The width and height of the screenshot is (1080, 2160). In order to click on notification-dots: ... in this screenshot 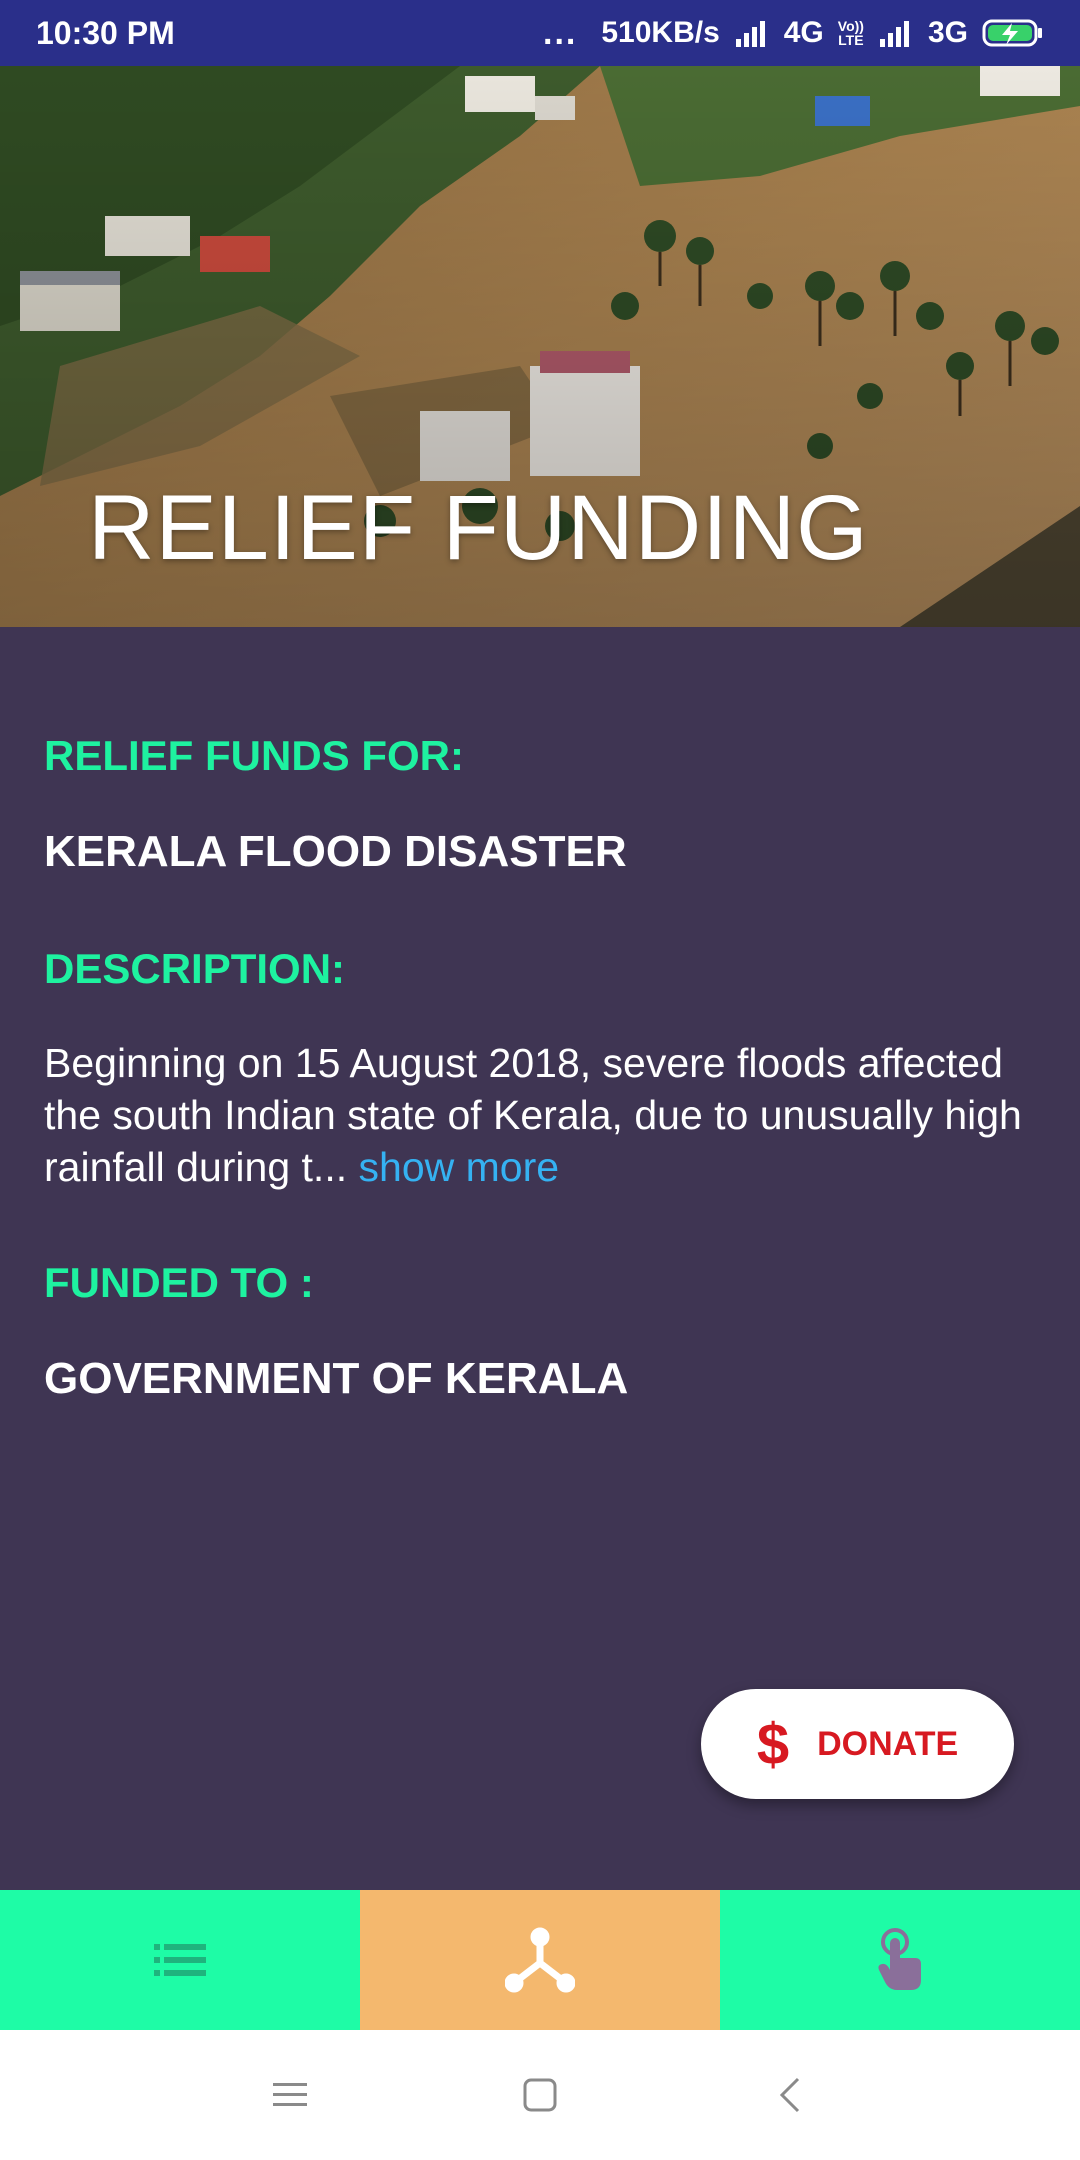, I will do `click(560, 32)`.